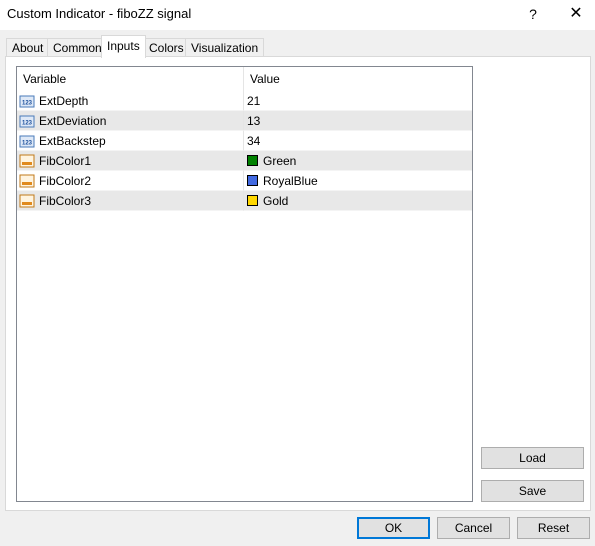  I want to click on variable-name: ExtDeviation, so click(73, 121).